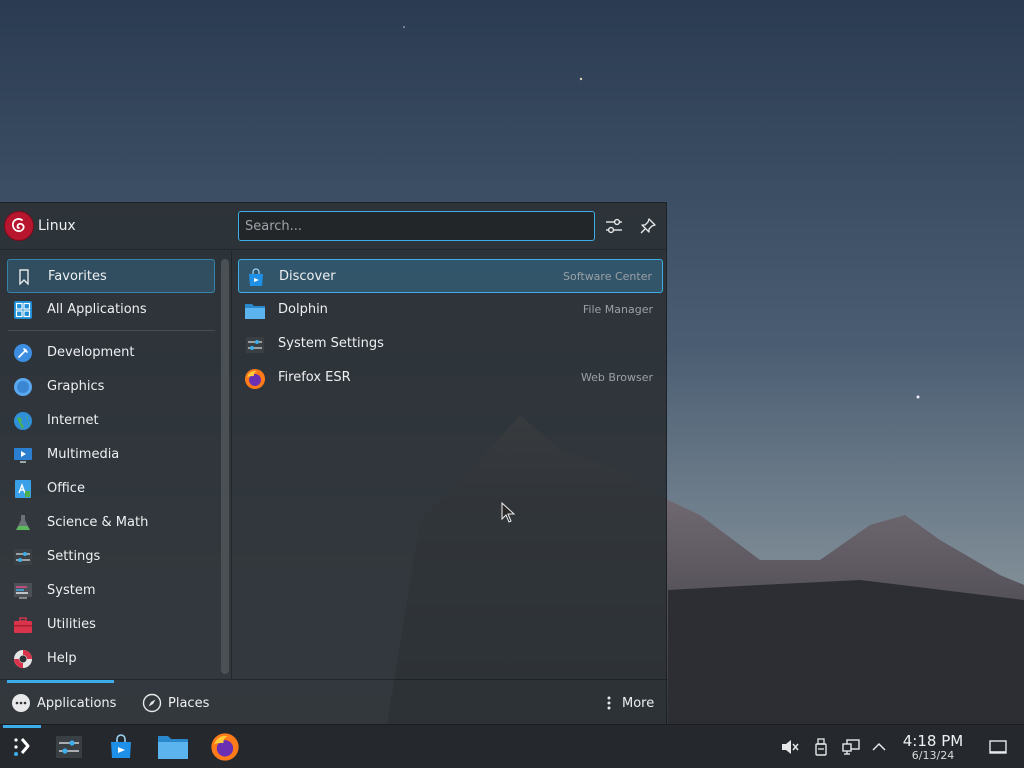 This screenshot has height=768, width=1024. Describe the element at coordinates (111, 625) in the screenshot. I see `category-utilities: Utilities` at that location.